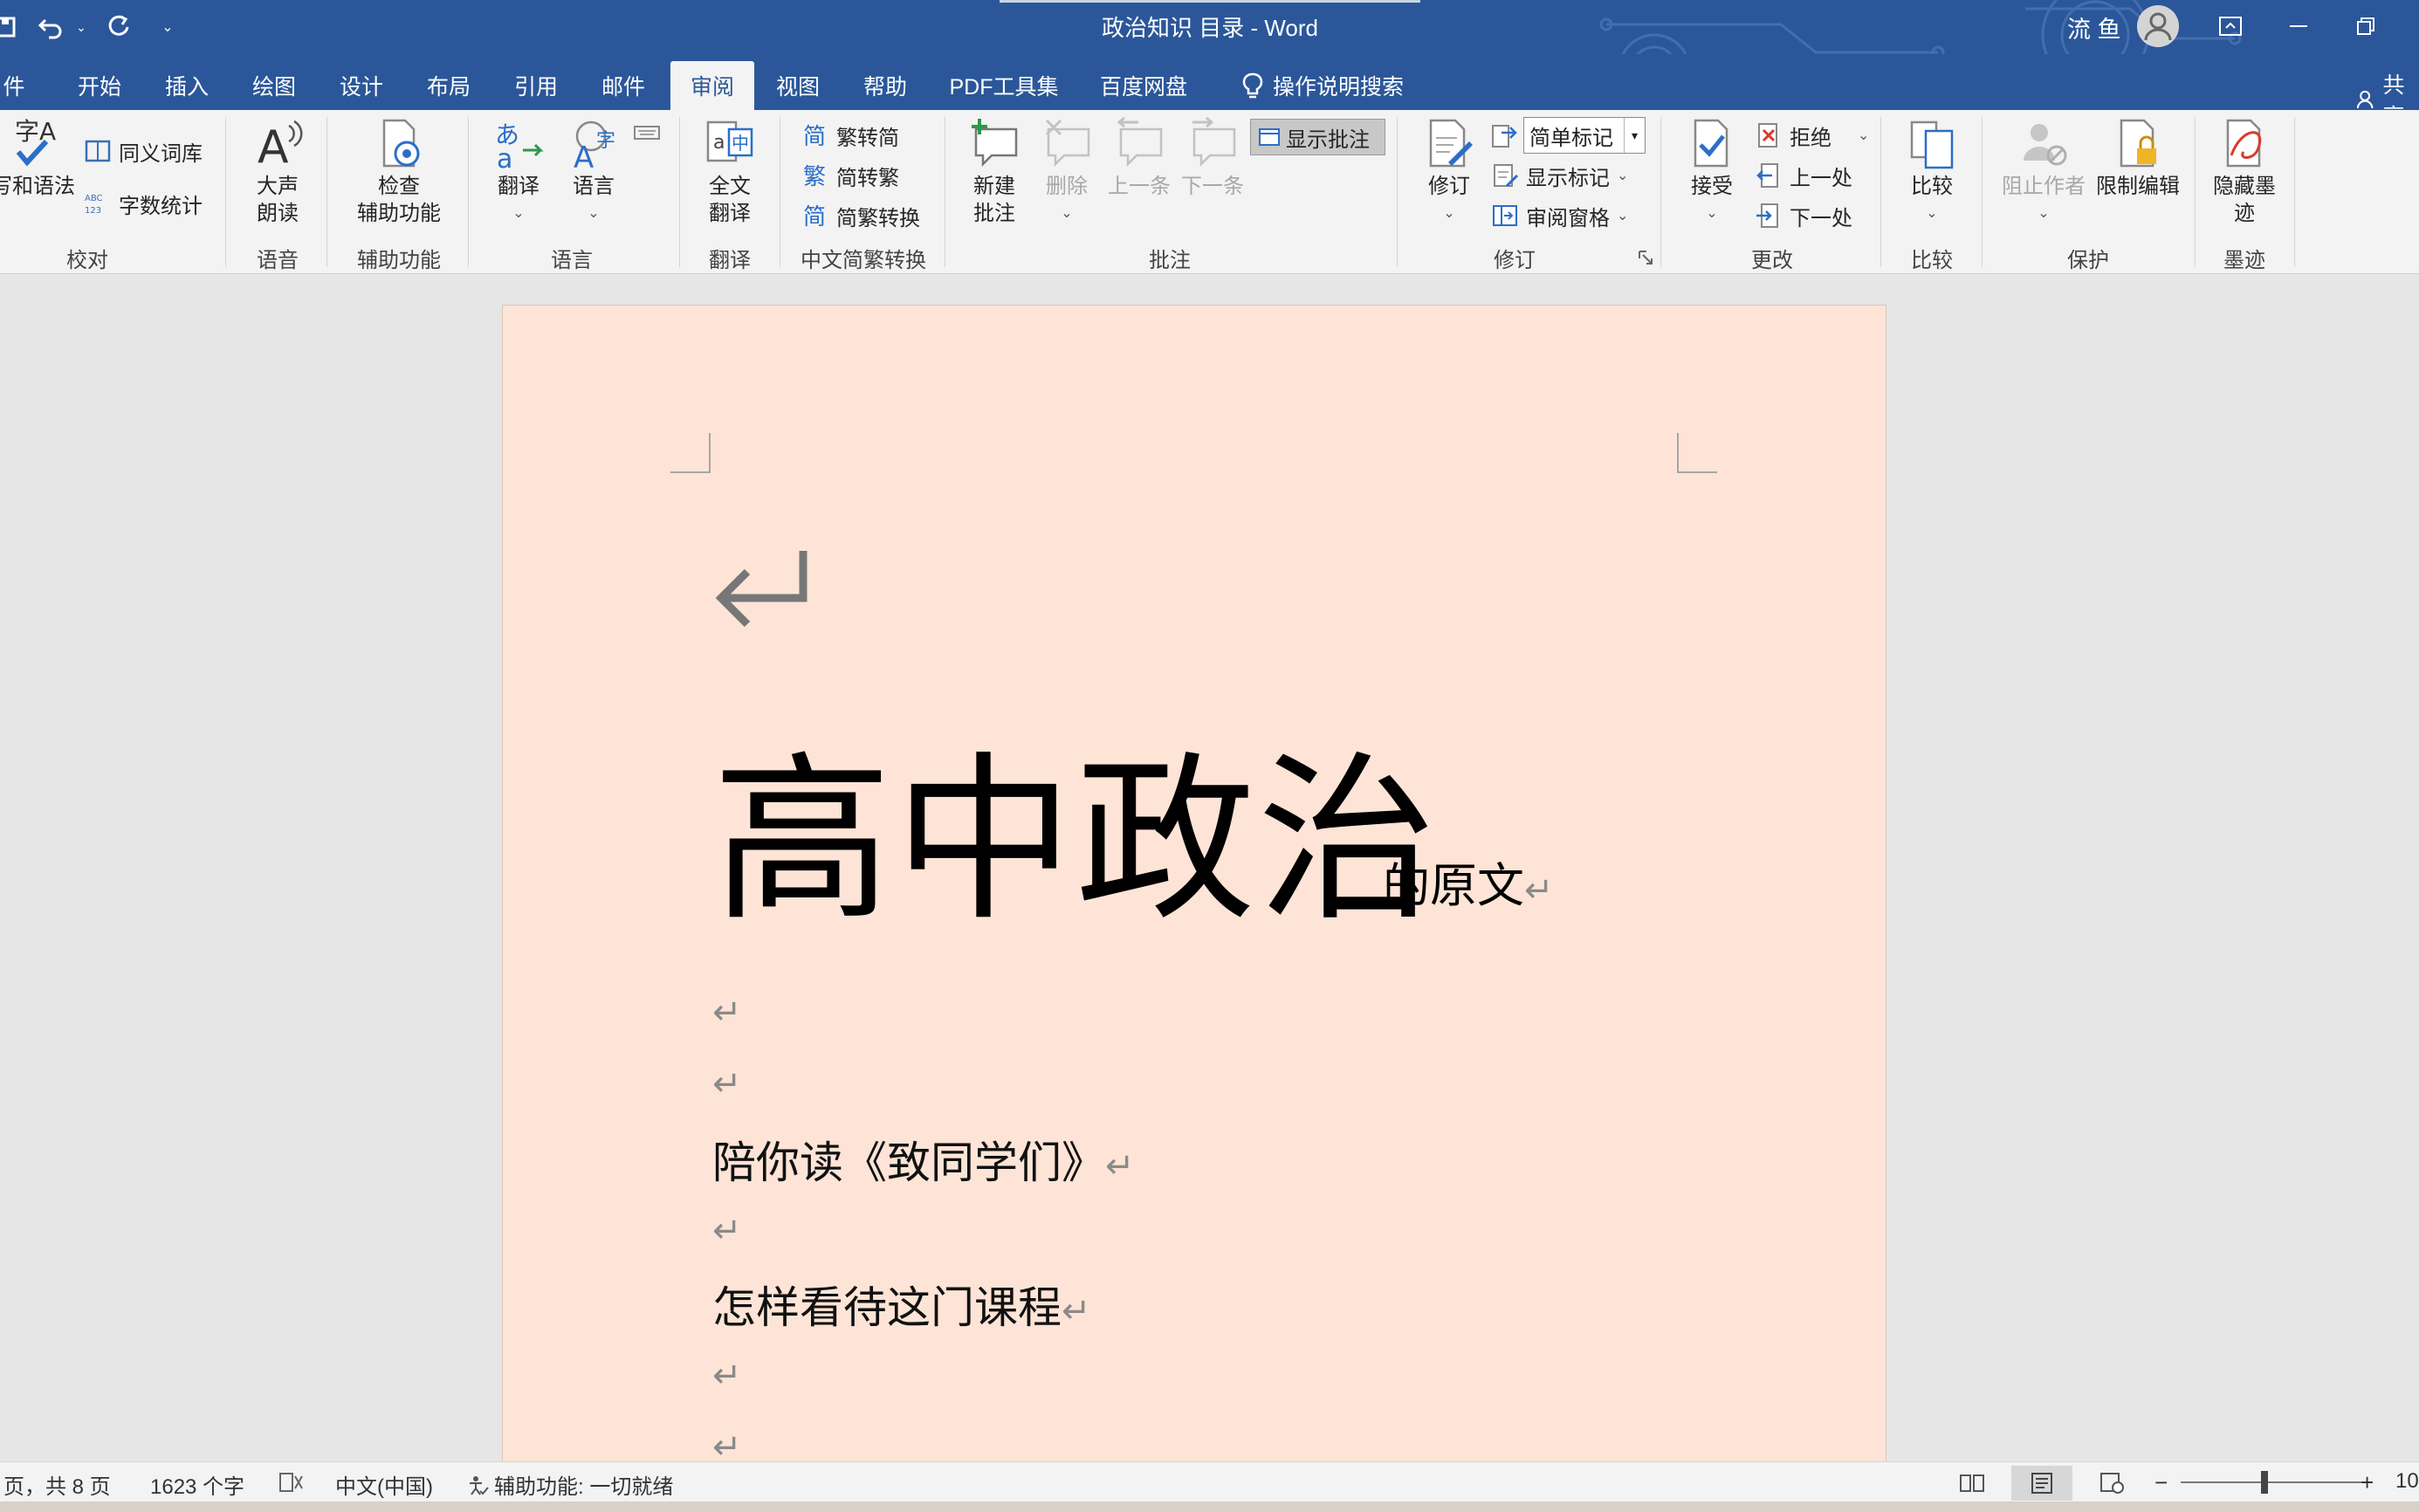 The width and height of the screenshot is (2419, 1512). What do you see at coordinates (197, 1484) in the screenshot?
I see `word-count: 1623 个字` at bounding box center [197, 1484].